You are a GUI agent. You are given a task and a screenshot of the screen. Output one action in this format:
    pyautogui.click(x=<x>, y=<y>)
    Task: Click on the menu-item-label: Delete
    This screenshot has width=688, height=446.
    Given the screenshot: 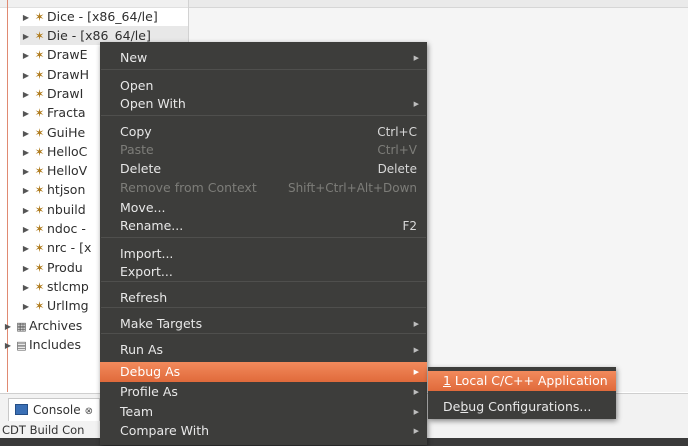 What is the action you would take?
    pyautogui.click(x=141, y=168)
    